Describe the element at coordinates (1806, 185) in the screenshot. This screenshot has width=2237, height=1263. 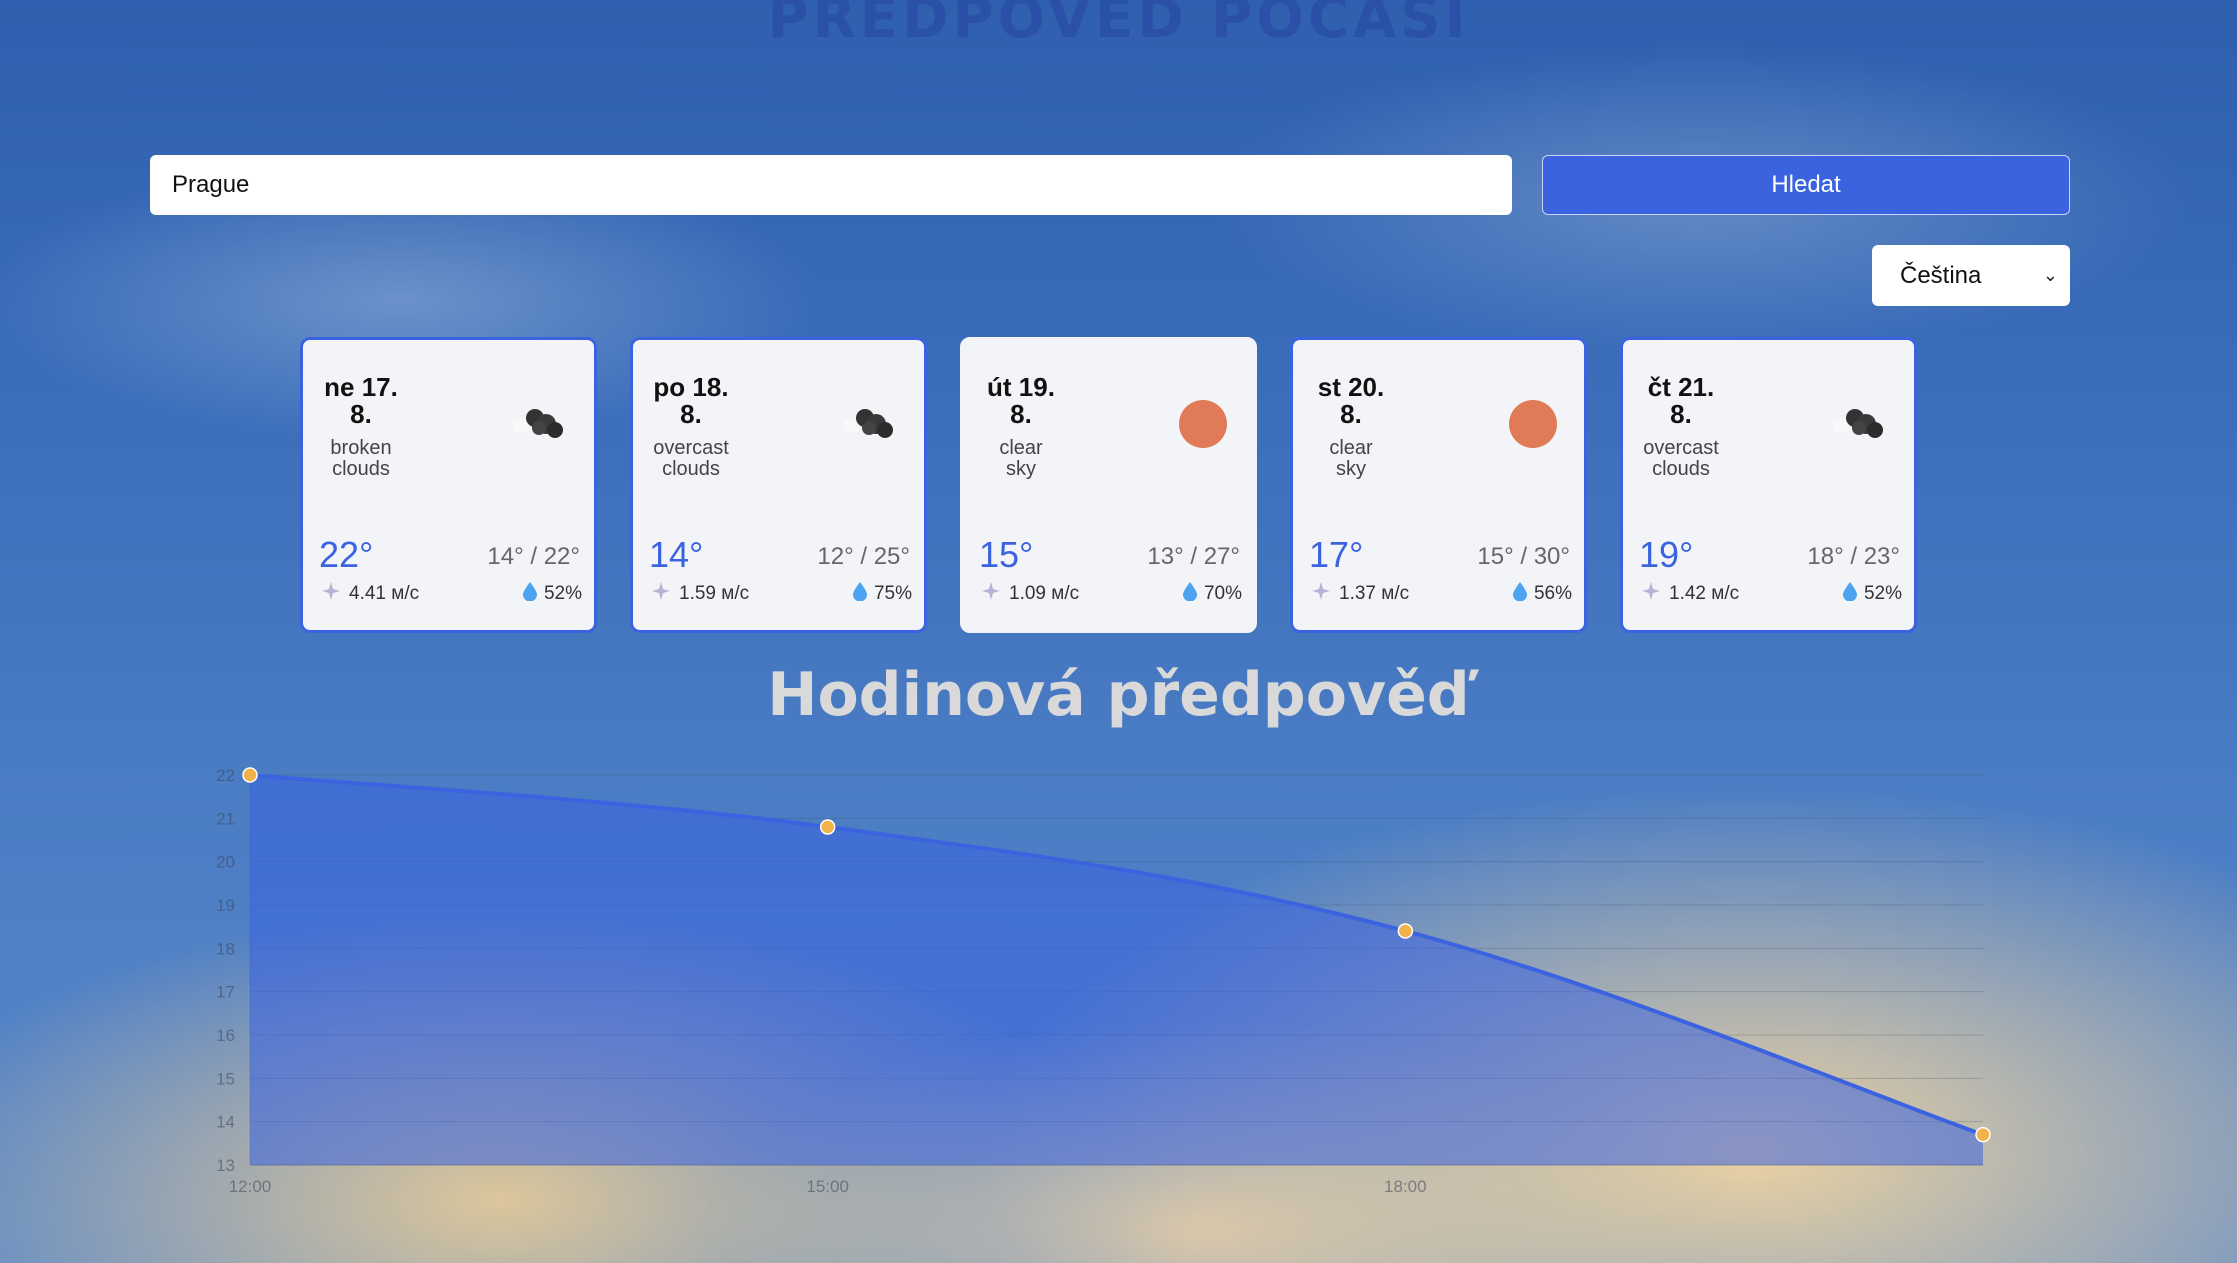
I see `search-button: Hledat` at that location.